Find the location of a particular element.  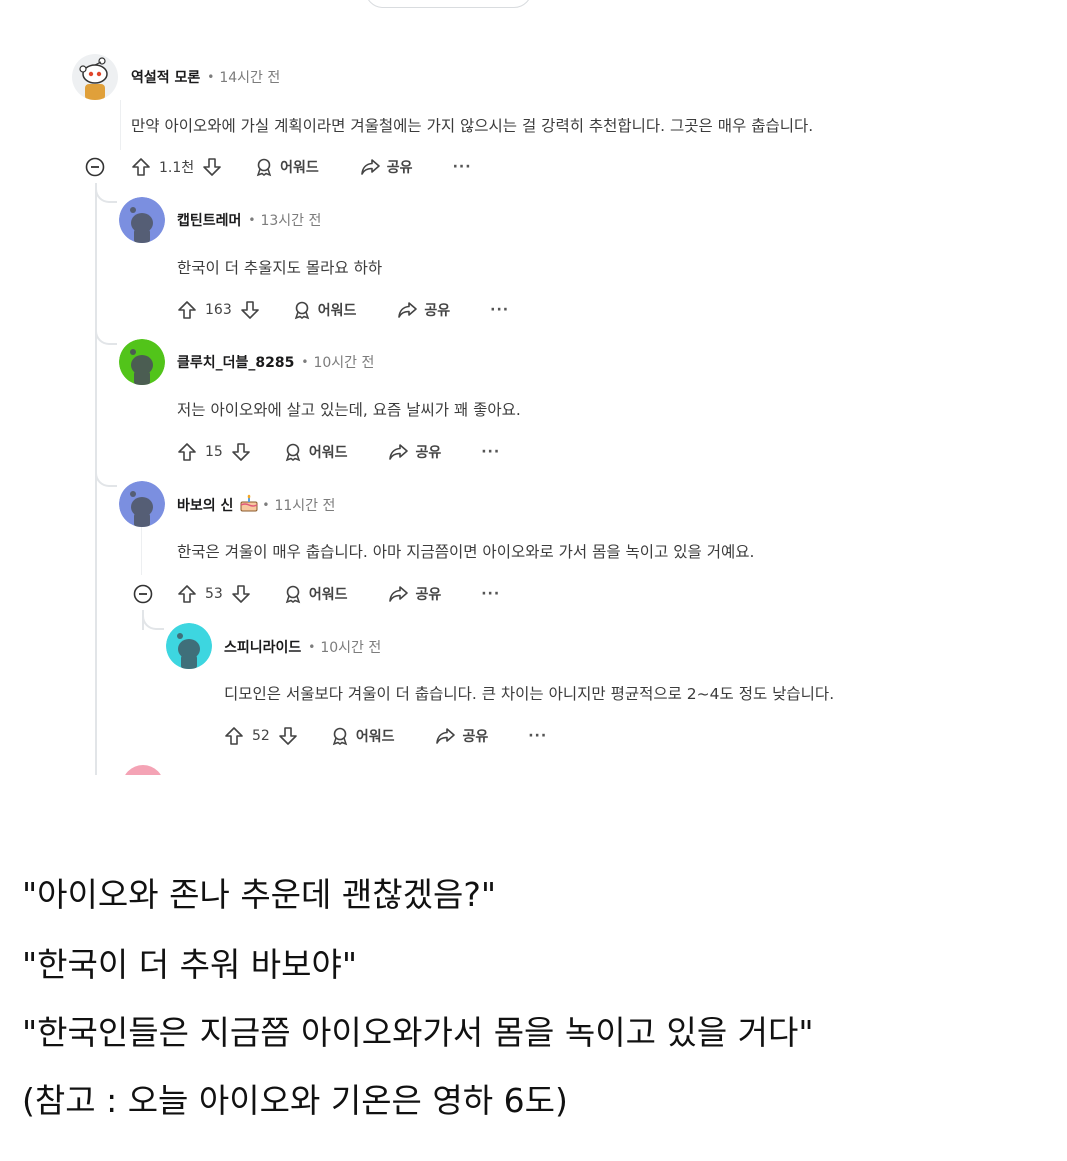

caption-line: "아이오와 존나 추운데 괜찮겠음?" is located at coordinates (259, 894).